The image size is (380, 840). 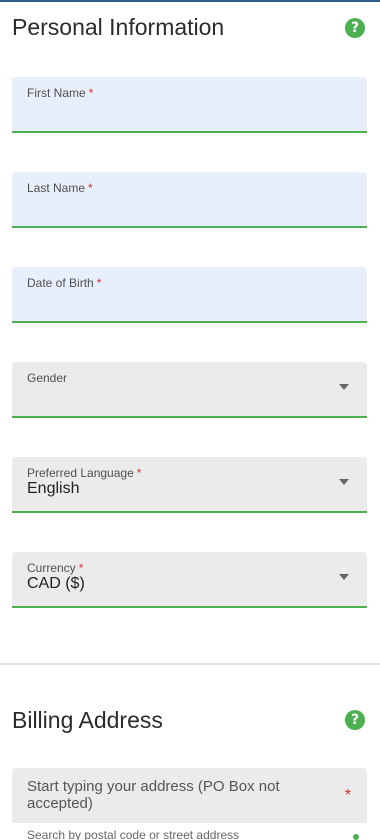 What do you see at coordinates (189, 485) in the screenshot?
I see `preferred-language-select: Preferred Language * English` at bounding box center [189, 485].